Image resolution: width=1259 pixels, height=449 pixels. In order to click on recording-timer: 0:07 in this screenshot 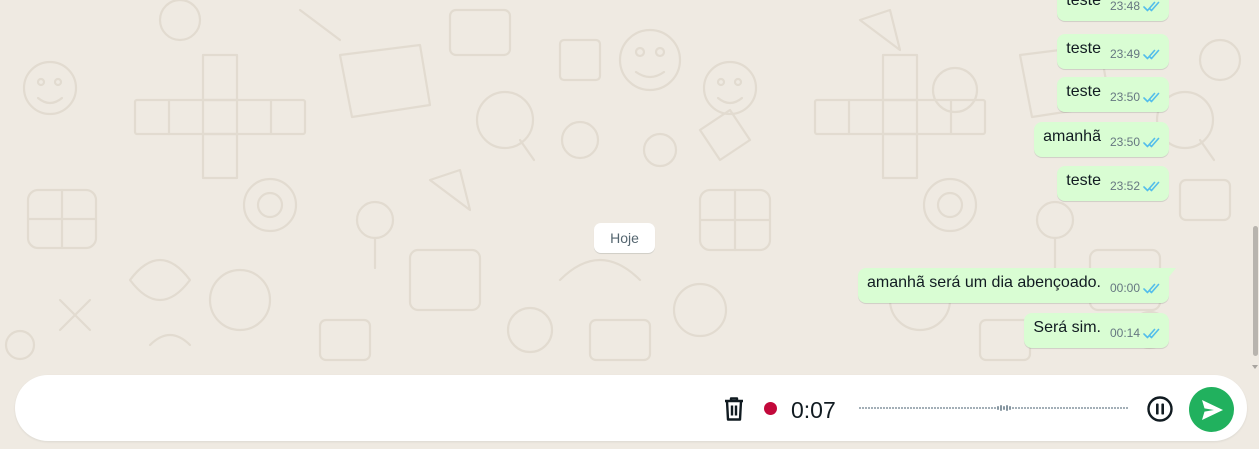, I will do `click(813, 410)`.